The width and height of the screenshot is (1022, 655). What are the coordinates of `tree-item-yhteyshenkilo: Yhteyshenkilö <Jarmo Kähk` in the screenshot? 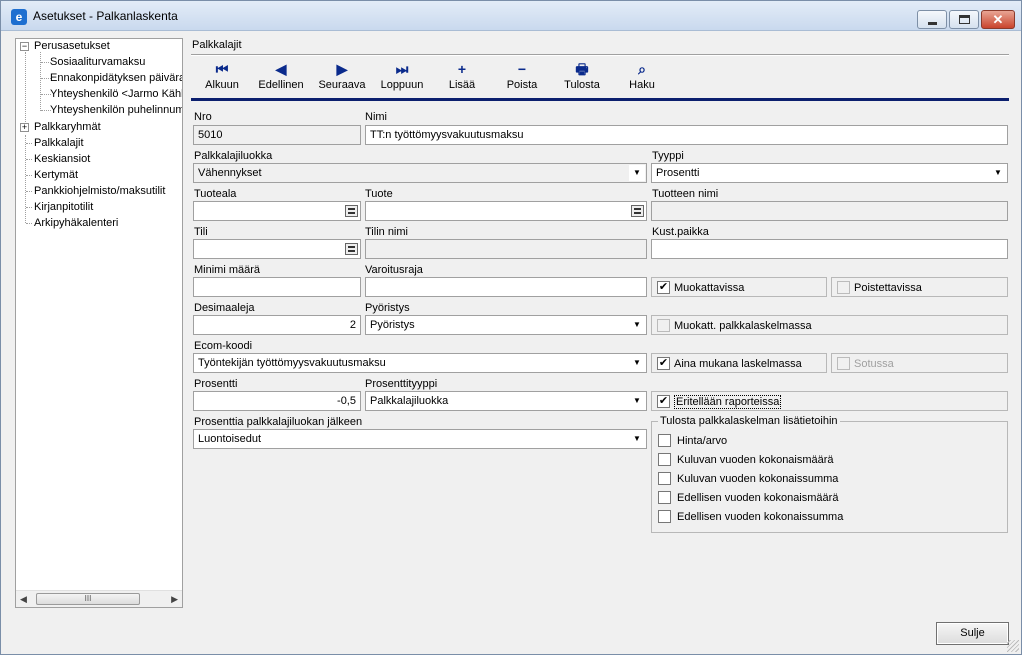 It's located at (116, 94).